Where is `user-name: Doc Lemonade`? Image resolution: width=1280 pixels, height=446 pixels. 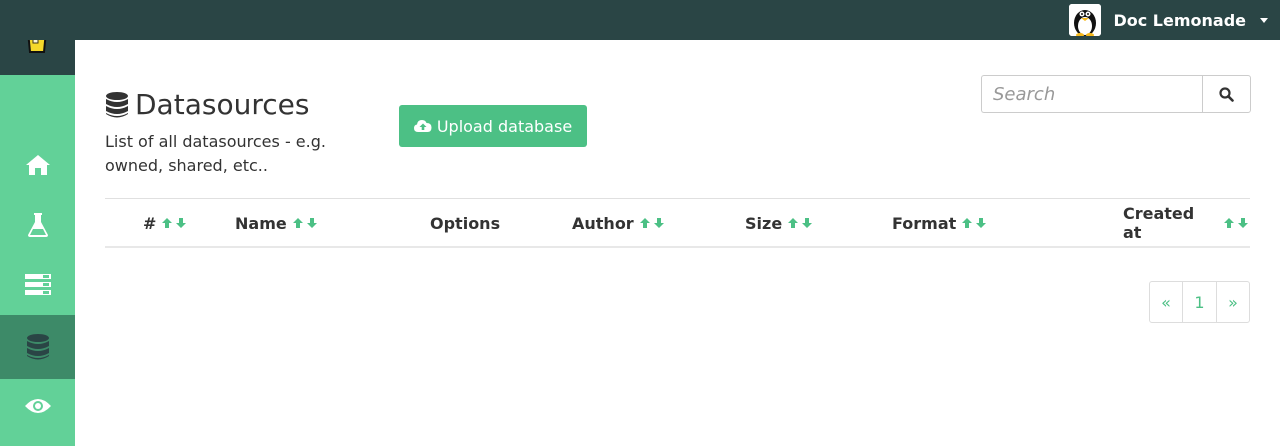 user-name: Doc Lemonade is located at coordinates (1179, 20).